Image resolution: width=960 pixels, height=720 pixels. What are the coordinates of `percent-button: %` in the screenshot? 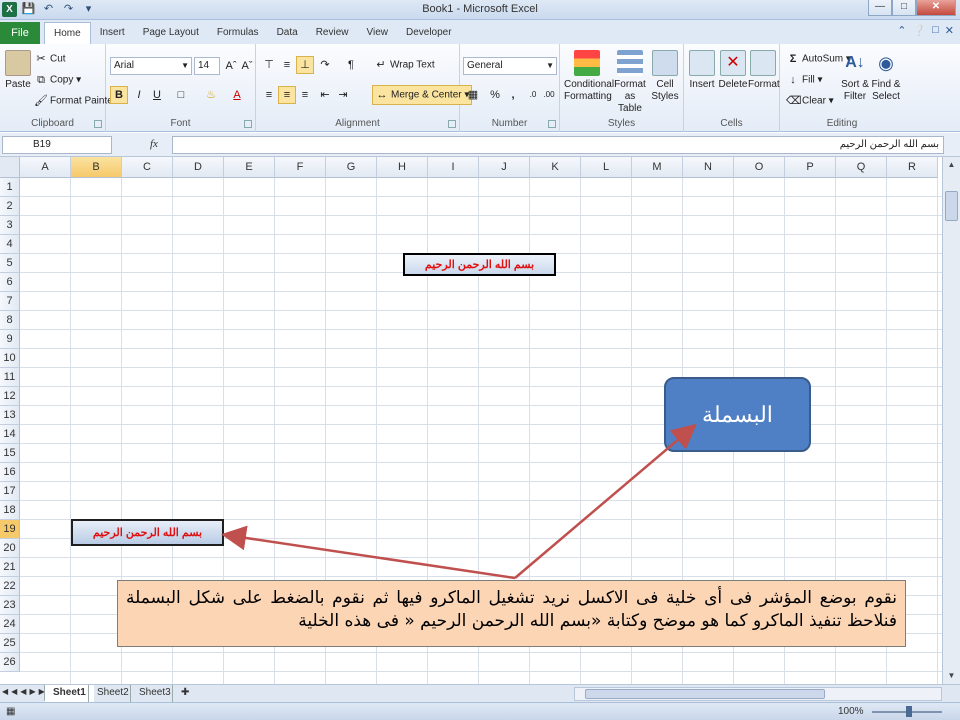 It's located at (495, 95).